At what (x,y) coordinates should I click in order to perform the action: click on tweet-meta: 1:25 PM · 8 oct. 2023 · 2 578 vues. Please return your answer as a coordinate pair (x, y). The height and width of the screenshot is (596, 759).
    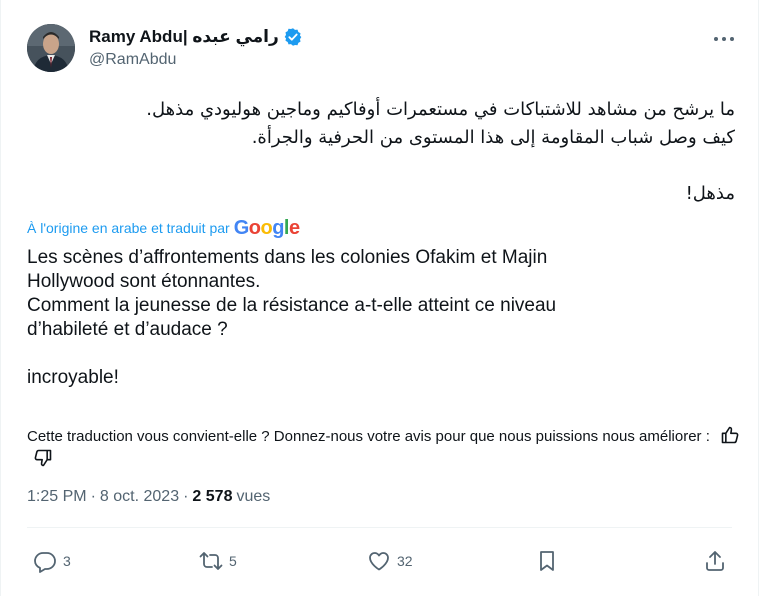
    Looking at the image, I should click on (148, 497).